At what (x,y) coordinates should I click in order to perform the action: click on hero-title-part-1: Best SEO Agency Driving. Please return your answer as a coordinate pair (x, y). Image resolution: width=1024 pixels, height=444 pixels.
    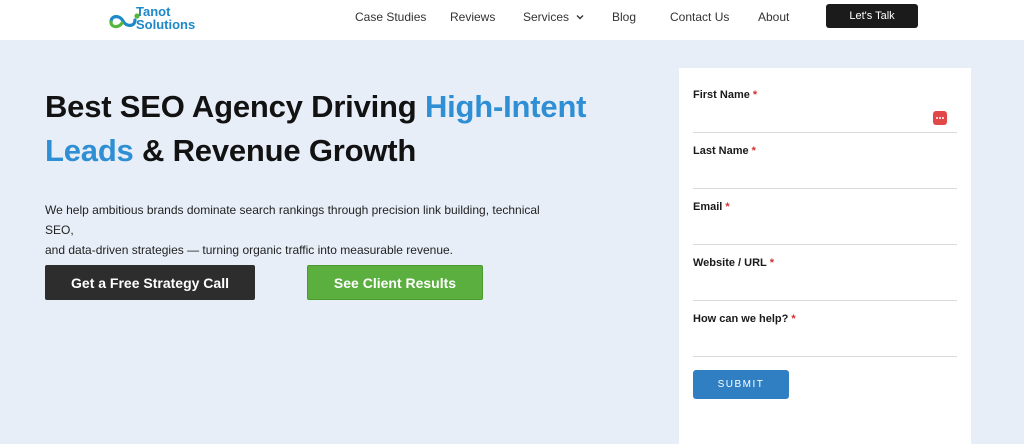
    Looking at the image, I should click on (235, 106).